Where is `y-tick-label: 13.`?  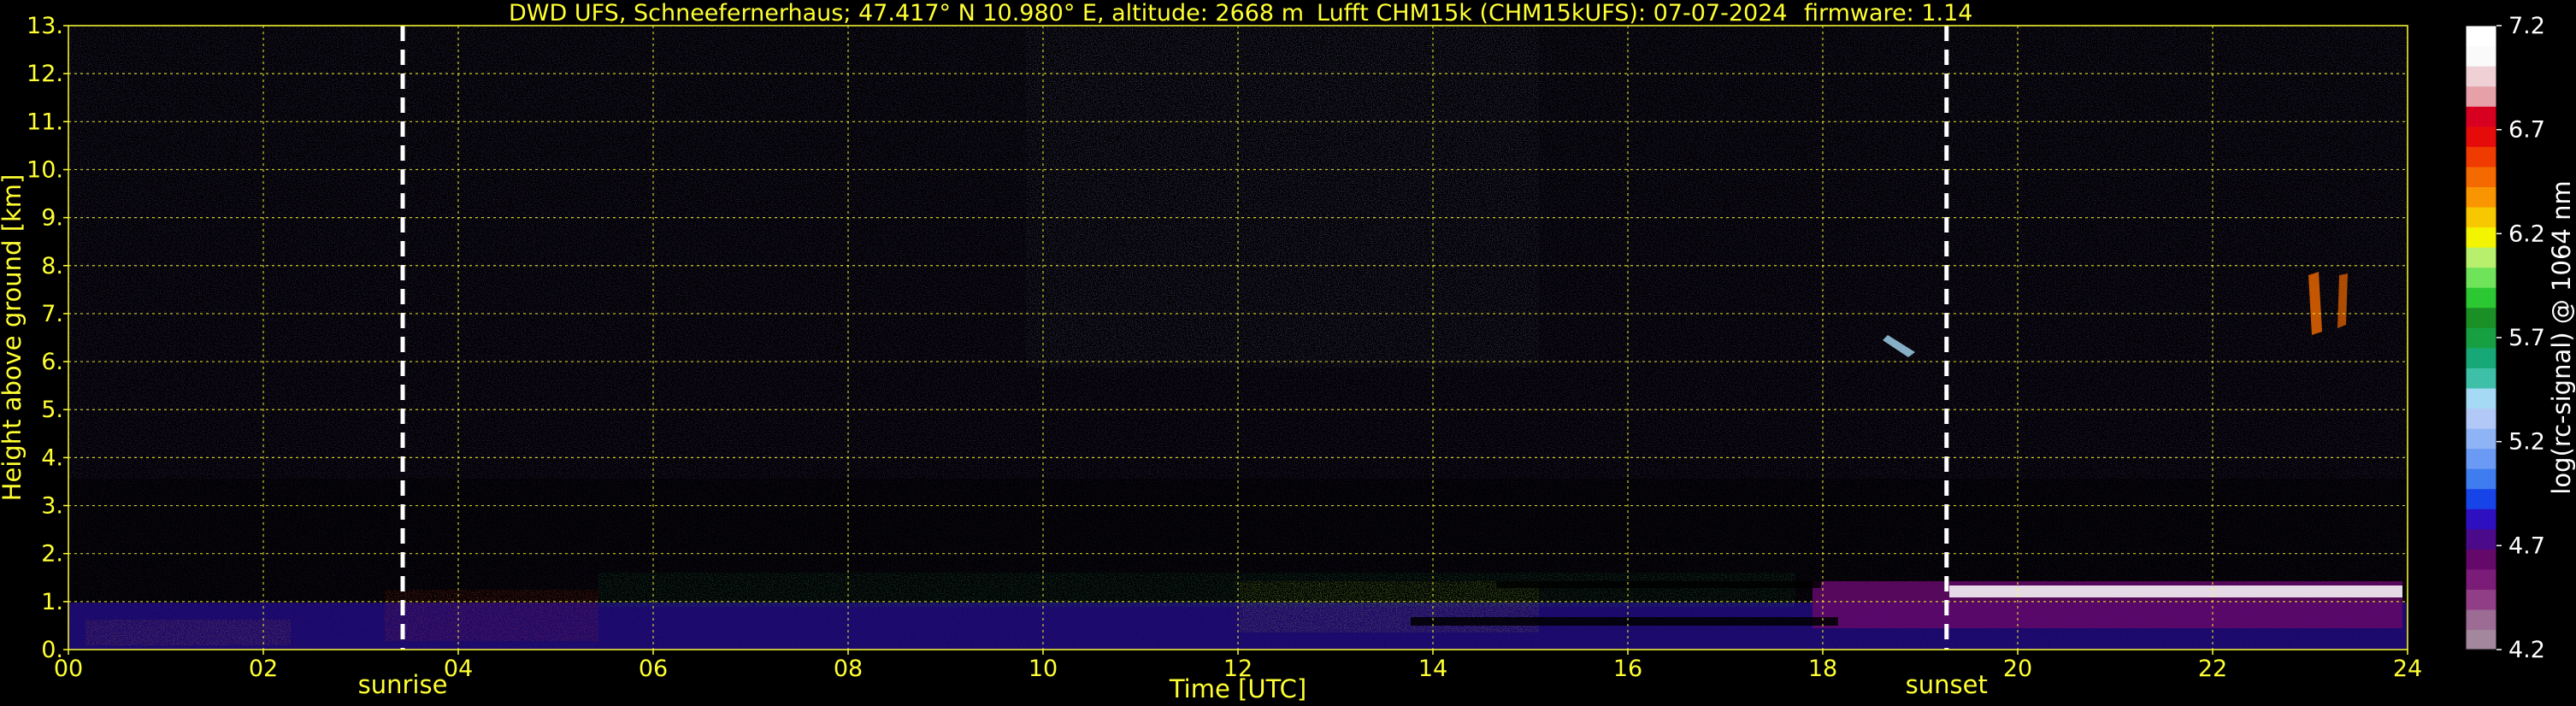 y-tick-label: 13. is located at coordinates (45, 26).